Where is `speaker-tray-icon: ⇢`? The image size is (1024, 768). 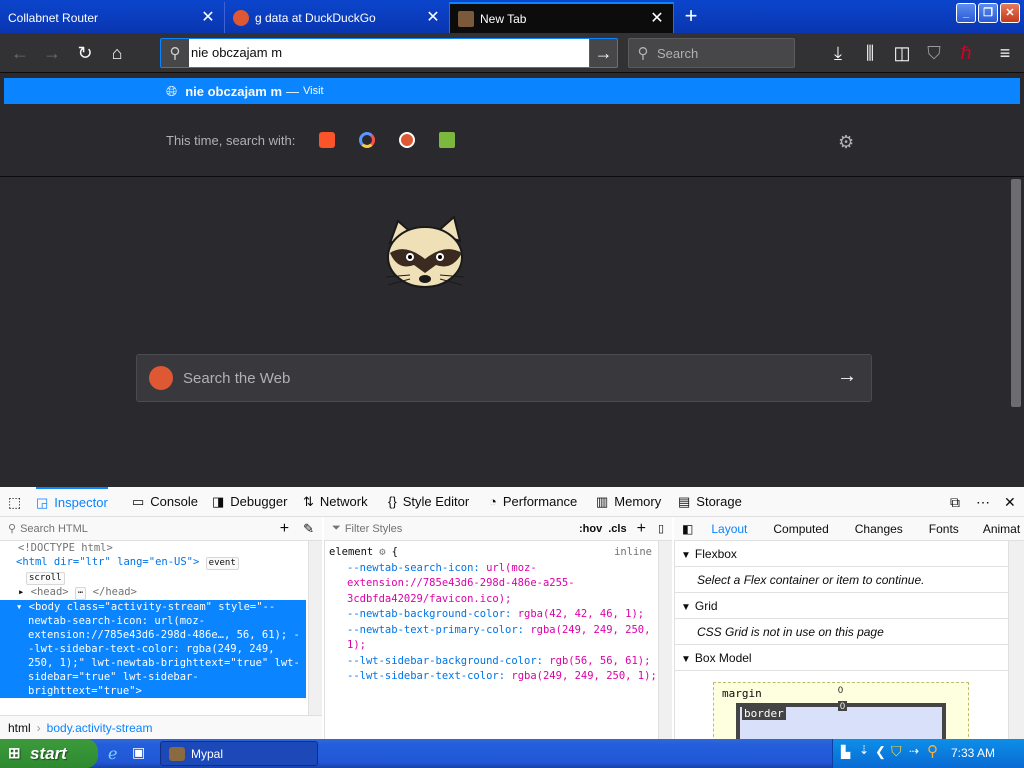
speaker-tray-icon: ⇢ is located at coordinates (914, 751).